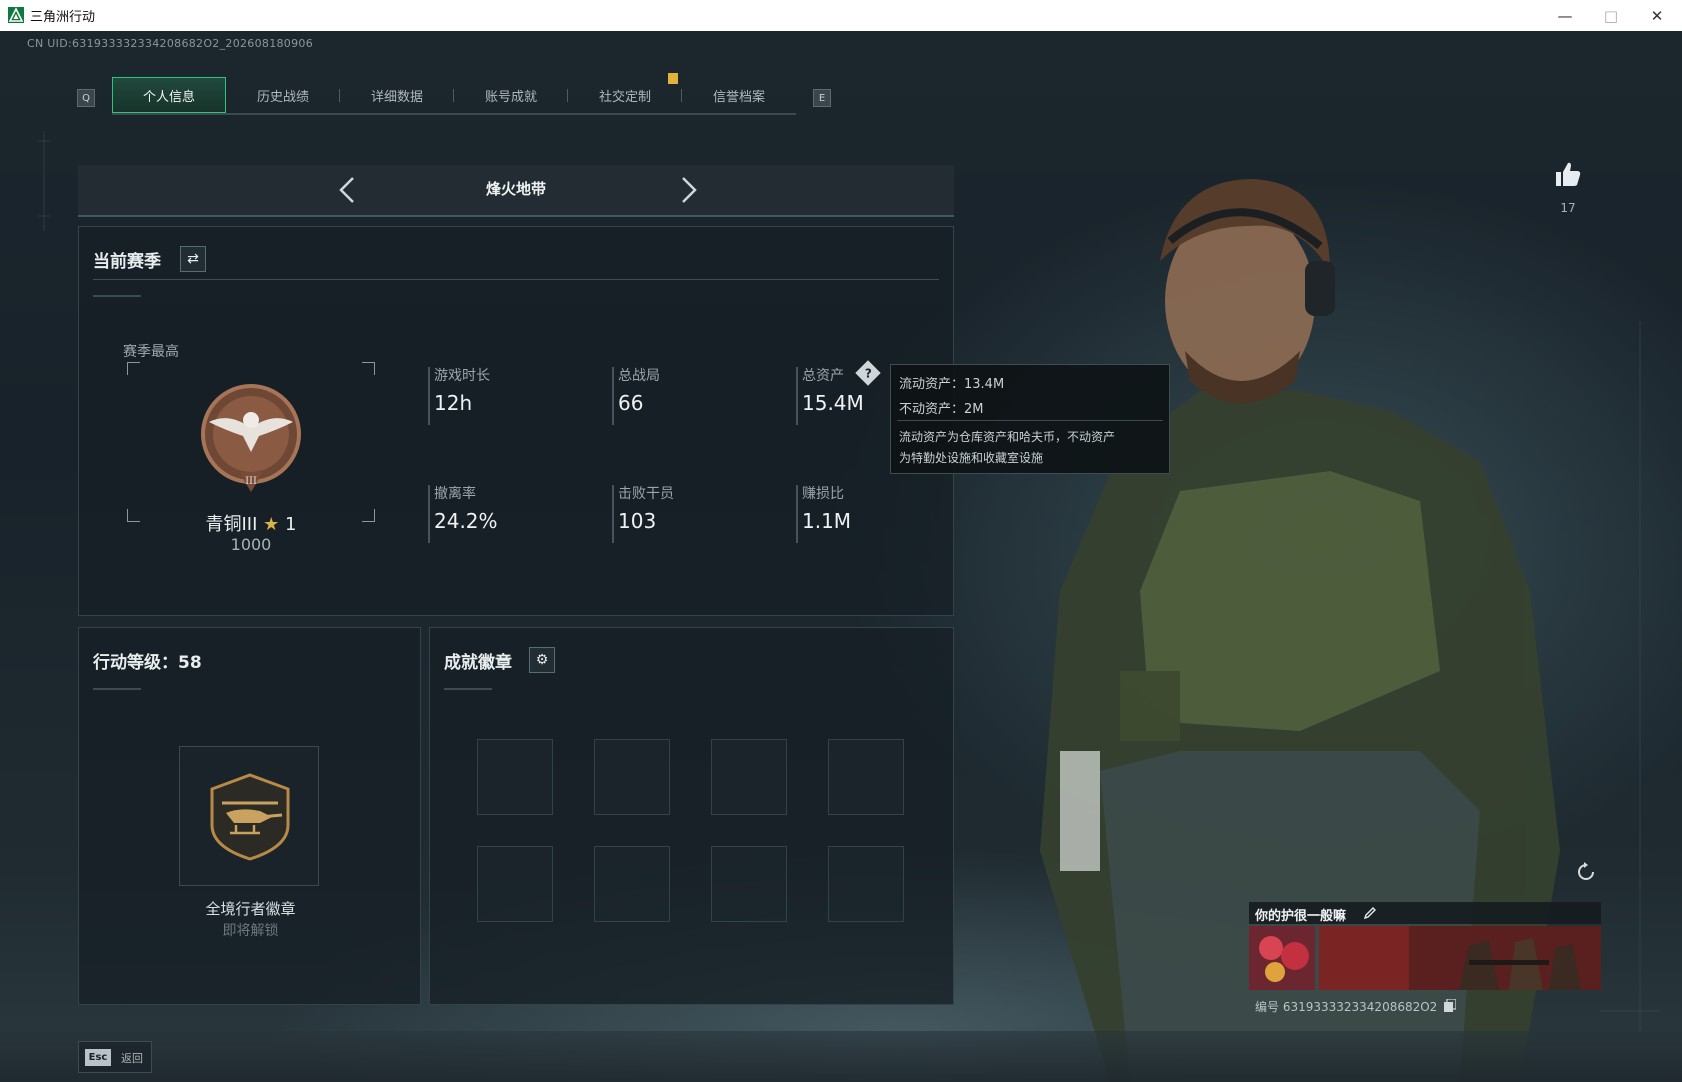 The image size is (1682, 1082). I want to click on rank-box: III, so click(251, 442).